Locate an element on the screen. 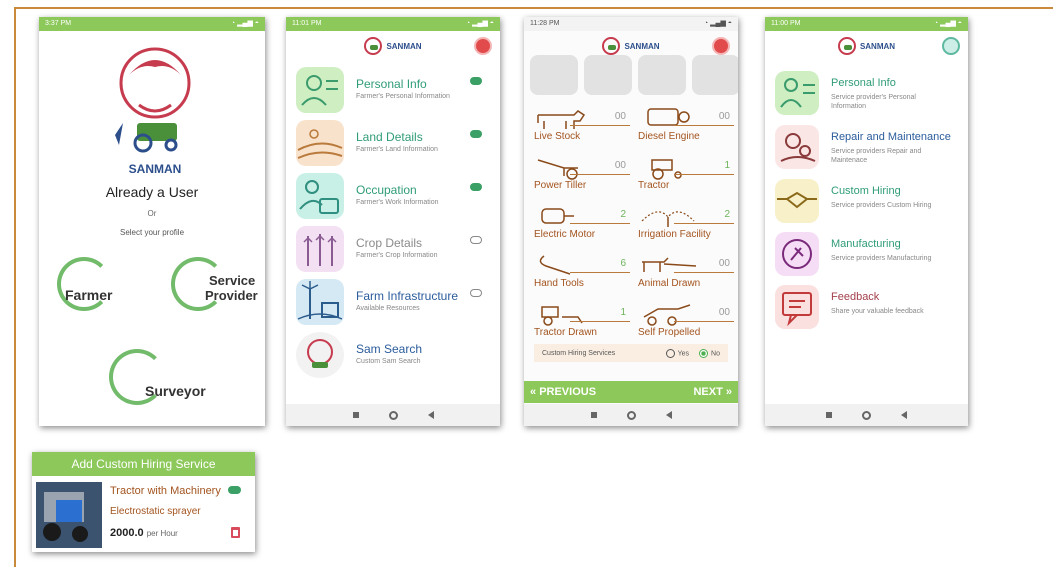 Image resolution: width=1053 pixels, height=567 pixels. equip-tractor: 1 Tractor is located at coordinates (684, 173).